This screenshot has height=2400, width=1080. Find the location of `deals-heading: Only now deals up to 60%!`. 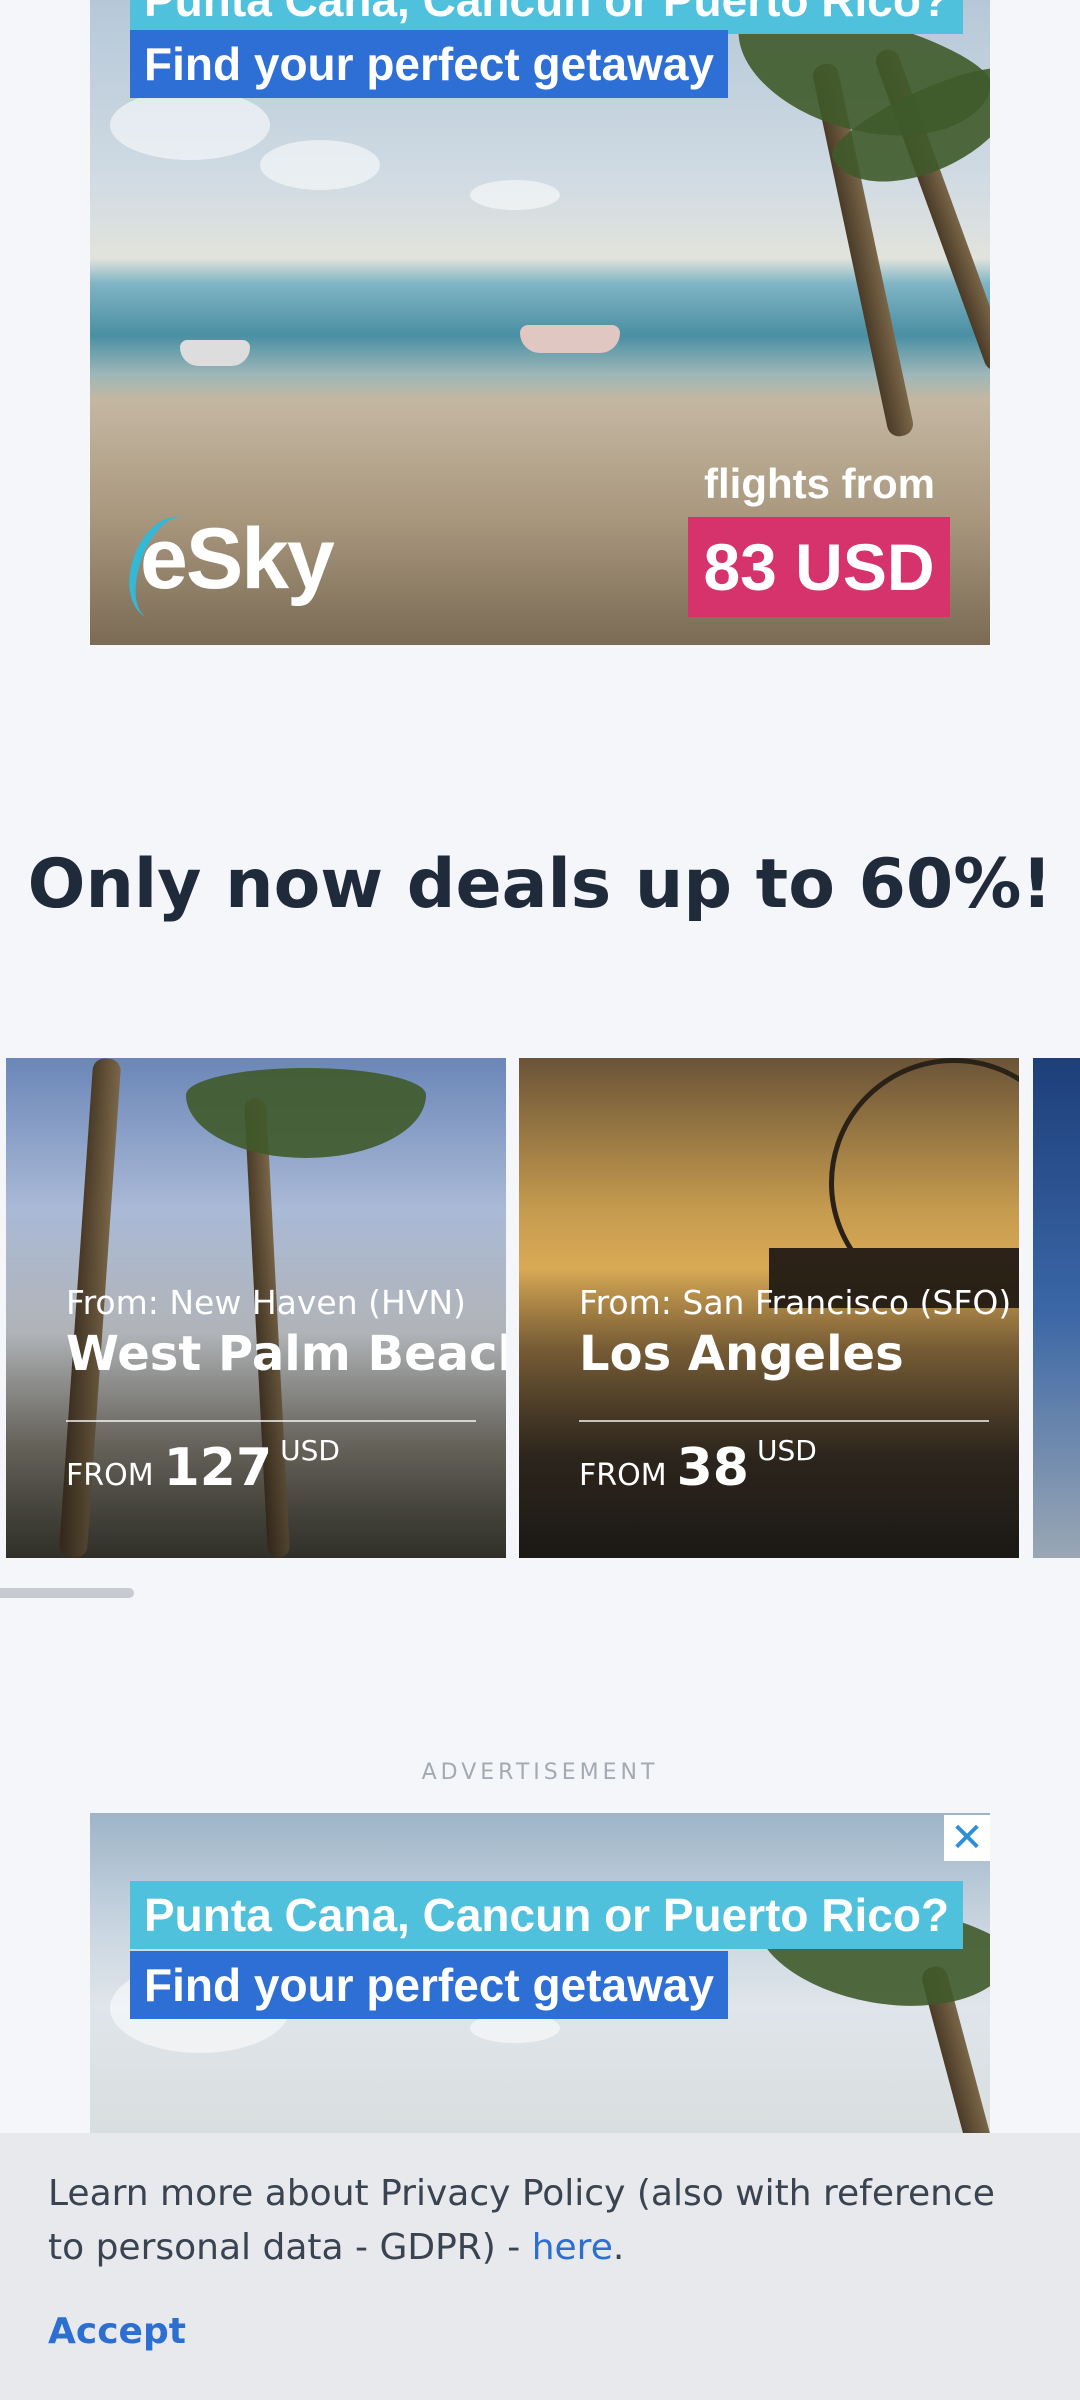

deals-heading: Only now deals up to 60%! is located at coordinates (540, 884).